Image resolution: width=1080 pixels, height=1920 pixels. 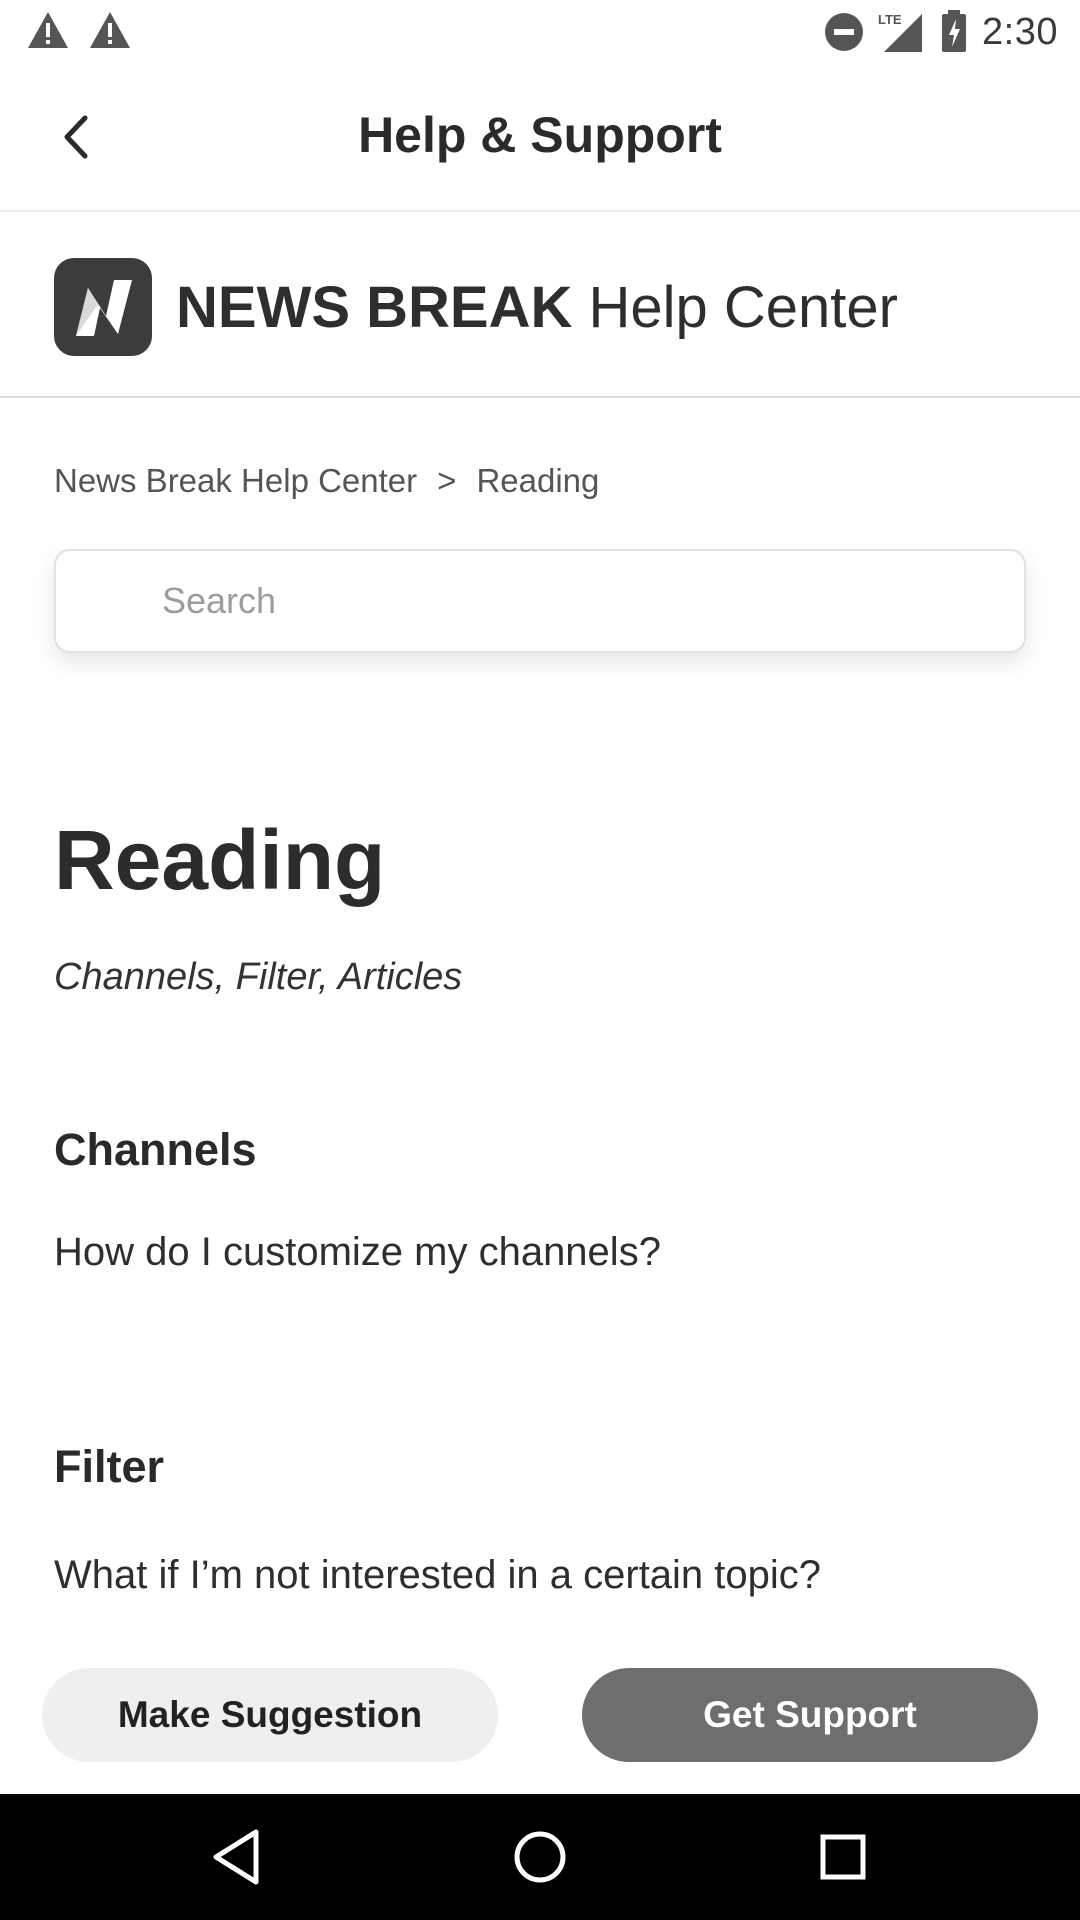 What do you see at coordinates (900, 32) in the screenshot?
I see `lte-signal-icon: LTE` at bounding box center [900, 32].